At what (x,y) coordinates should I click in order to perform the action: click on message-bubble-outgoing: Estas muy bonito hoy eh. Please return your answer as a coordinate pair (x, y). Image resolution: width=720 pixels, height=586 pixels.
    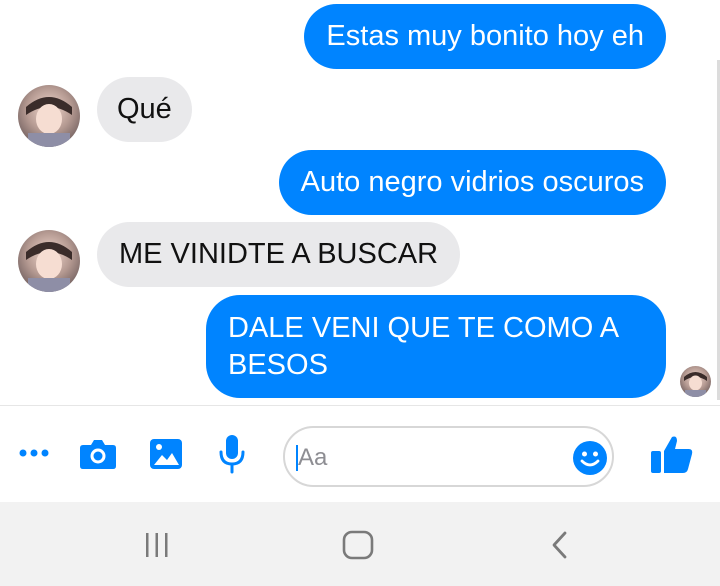
    Looking at the image, I should click on (485, 36).